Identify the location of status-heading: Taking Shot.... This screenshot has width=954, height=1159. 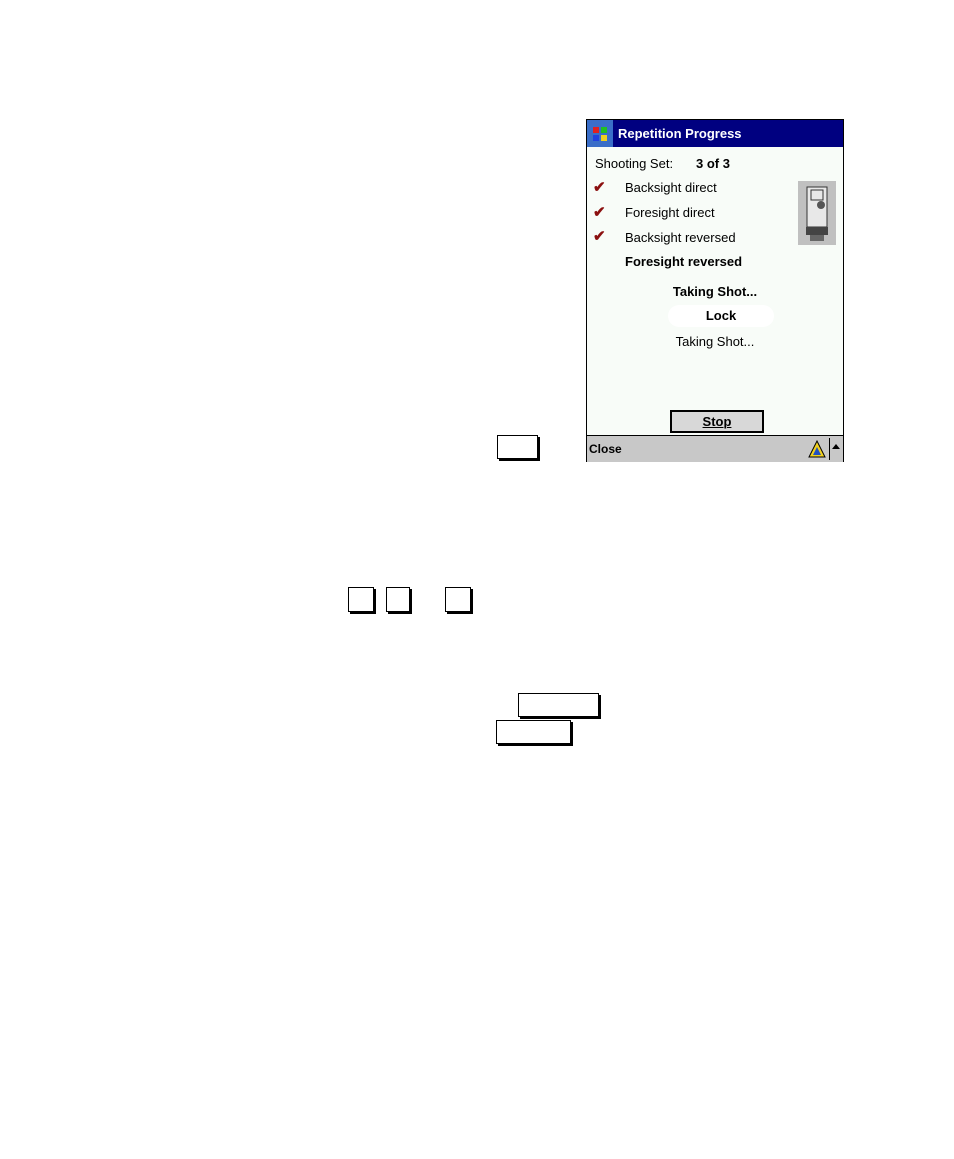
(715, 291).